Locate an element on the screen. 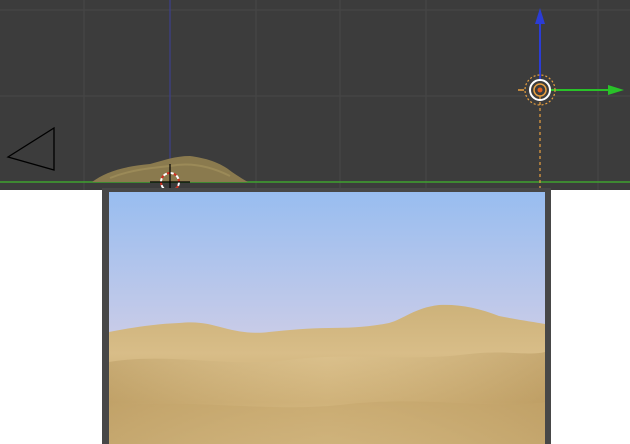  camera-icon is located at coordinates (30, 148).